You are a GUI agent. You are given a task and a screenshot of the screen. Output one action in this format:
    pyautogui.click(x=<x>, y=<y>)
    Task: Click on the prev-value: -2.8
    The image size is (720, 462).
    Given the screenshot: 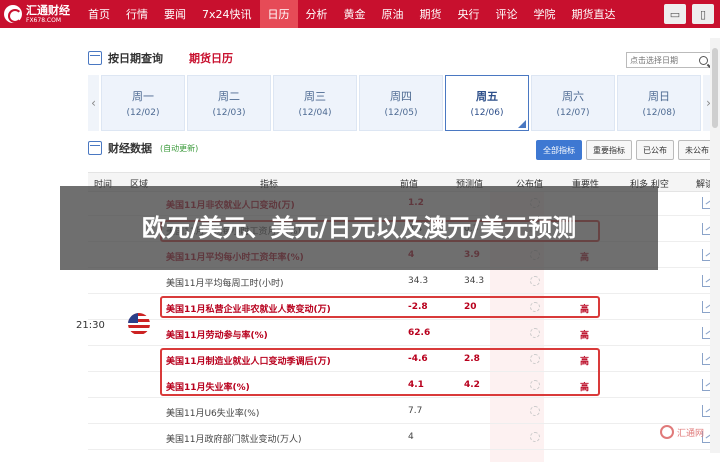 What is the action you would take?
    pyautogui.click(x=418, y=307)
    